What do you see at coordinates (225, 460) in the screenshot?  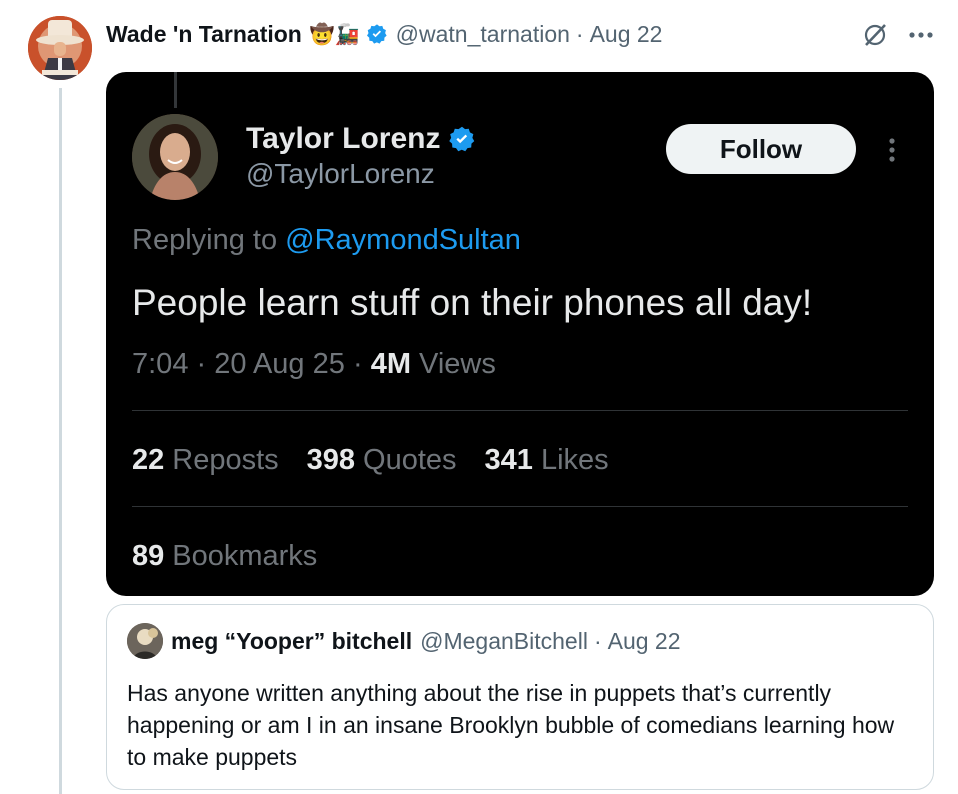 I see `reposts-label: Reposts` at bounding box center [225, 460].